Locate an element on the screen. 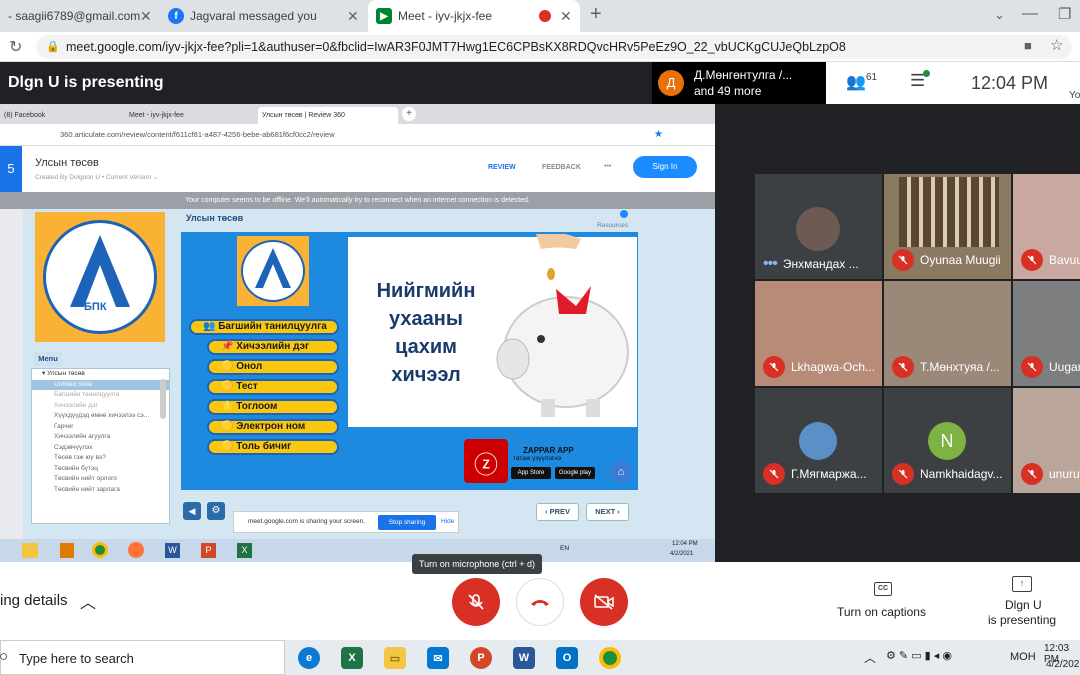 The height and width of the screenshot is (675, 1080). course-title: Улсын төсөв is located at coordinates (67, 163).